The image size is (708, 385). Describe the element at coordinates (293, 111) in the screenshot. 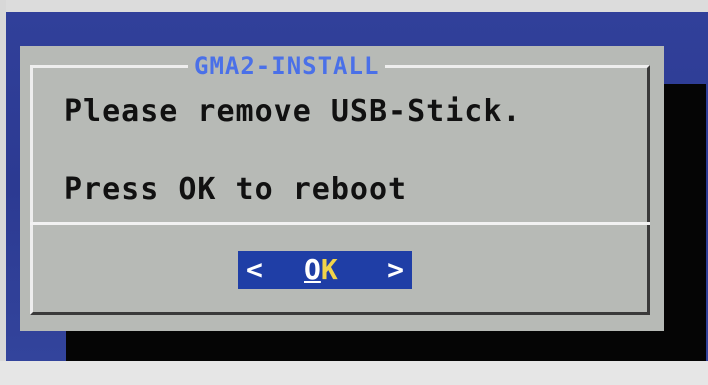

I see `message-remove-usb: Please remove USB-Stick.` at that location.